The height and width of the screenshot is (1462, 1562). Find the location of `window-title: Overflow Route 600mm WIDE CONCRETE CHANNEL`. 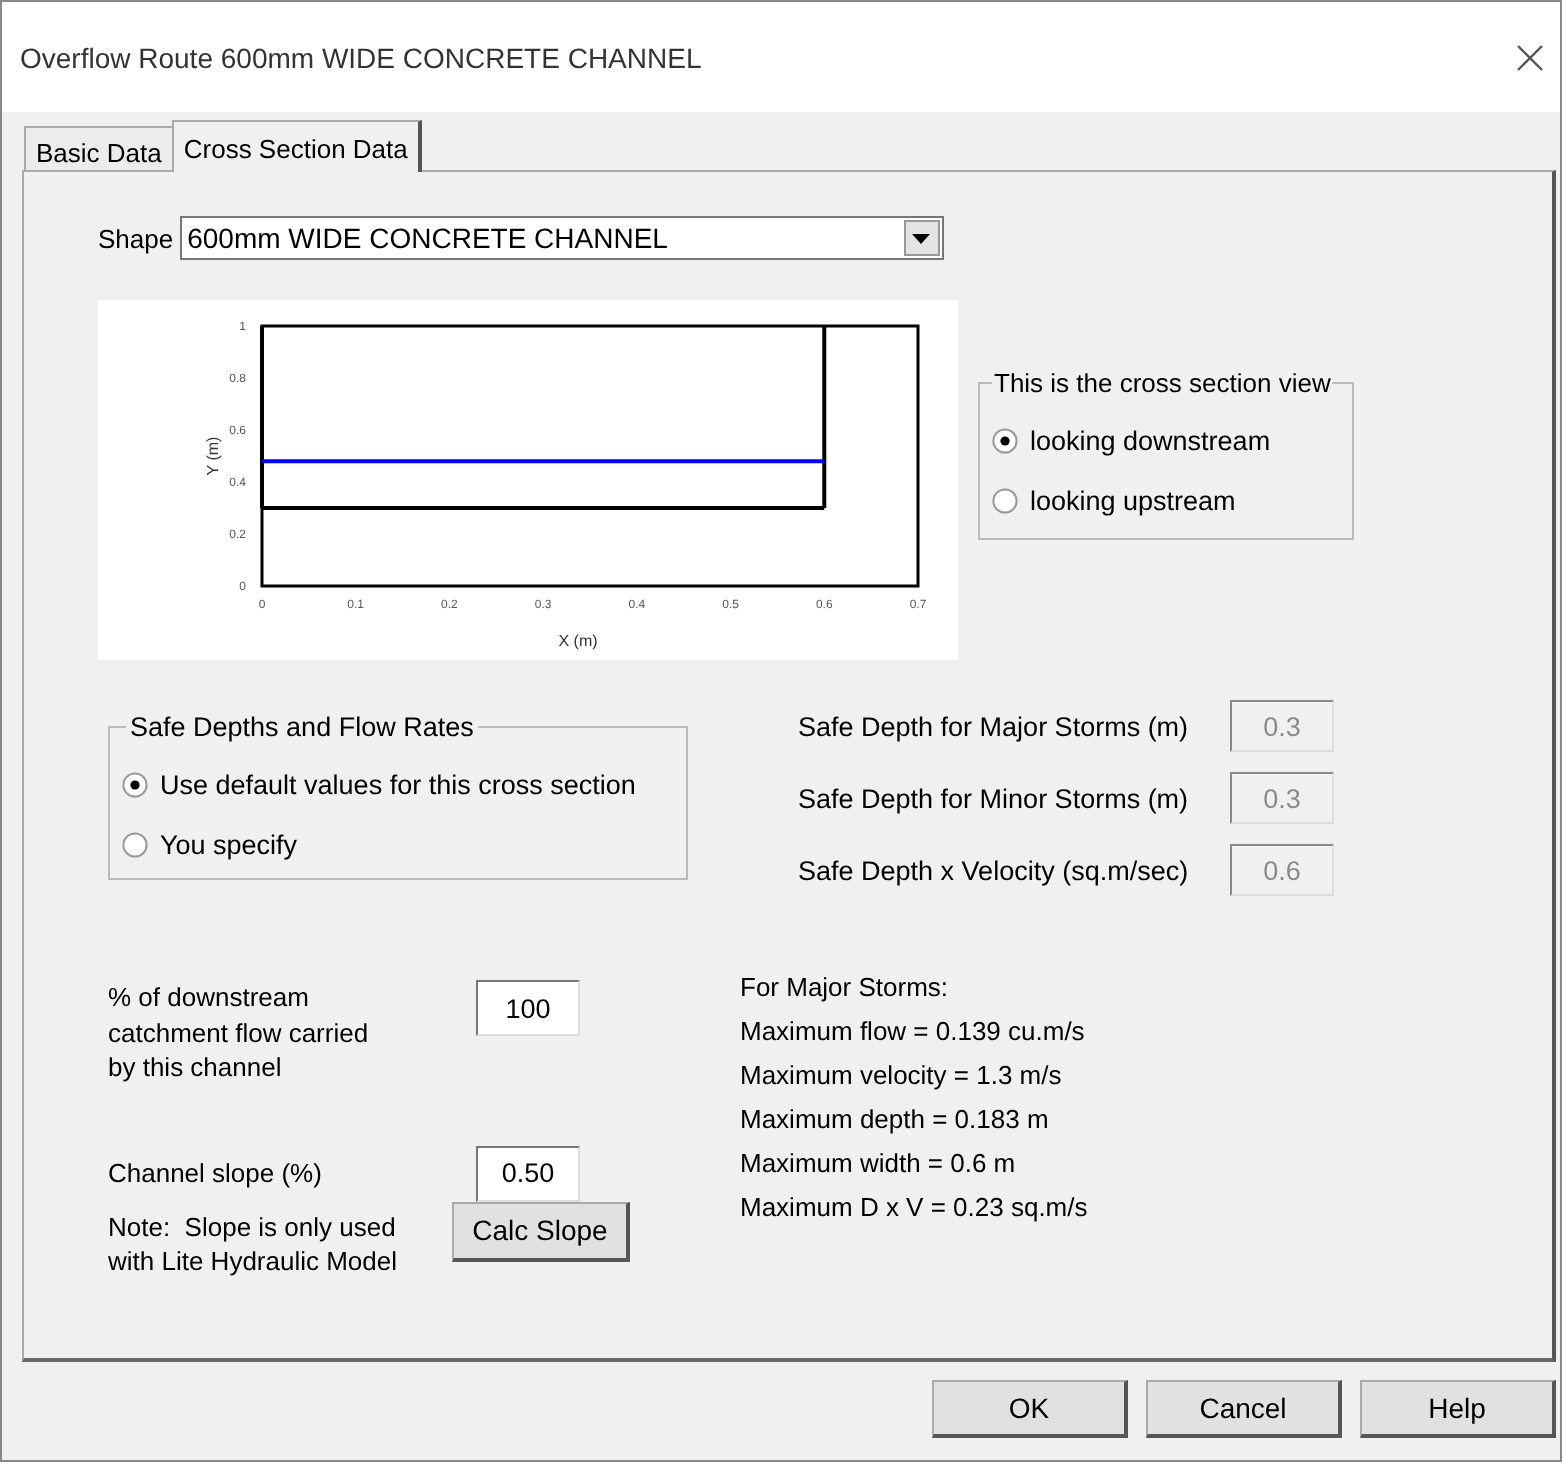

window-title: Overflow Route 600mm WIDE CONCRETE CHANNEL is located at coordinates (361, 57).